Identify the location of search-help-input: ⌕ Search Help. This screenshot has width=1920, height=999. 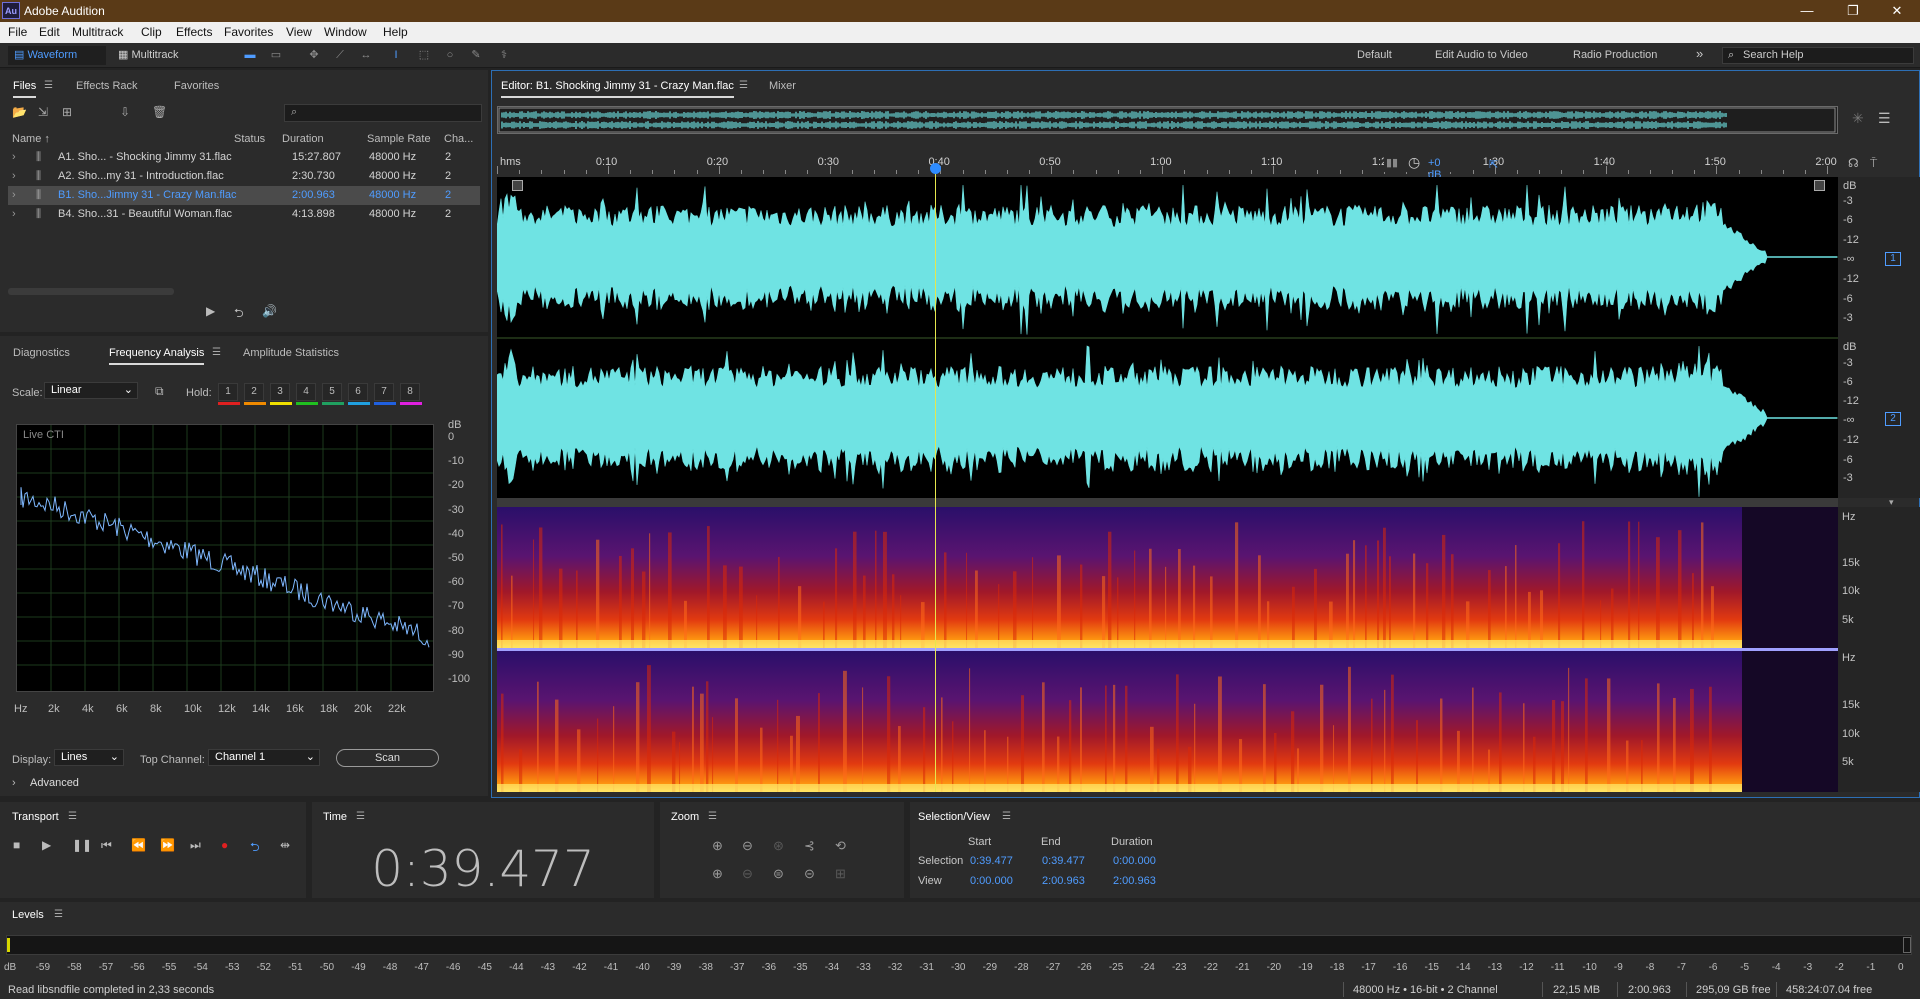
(1818, 55).